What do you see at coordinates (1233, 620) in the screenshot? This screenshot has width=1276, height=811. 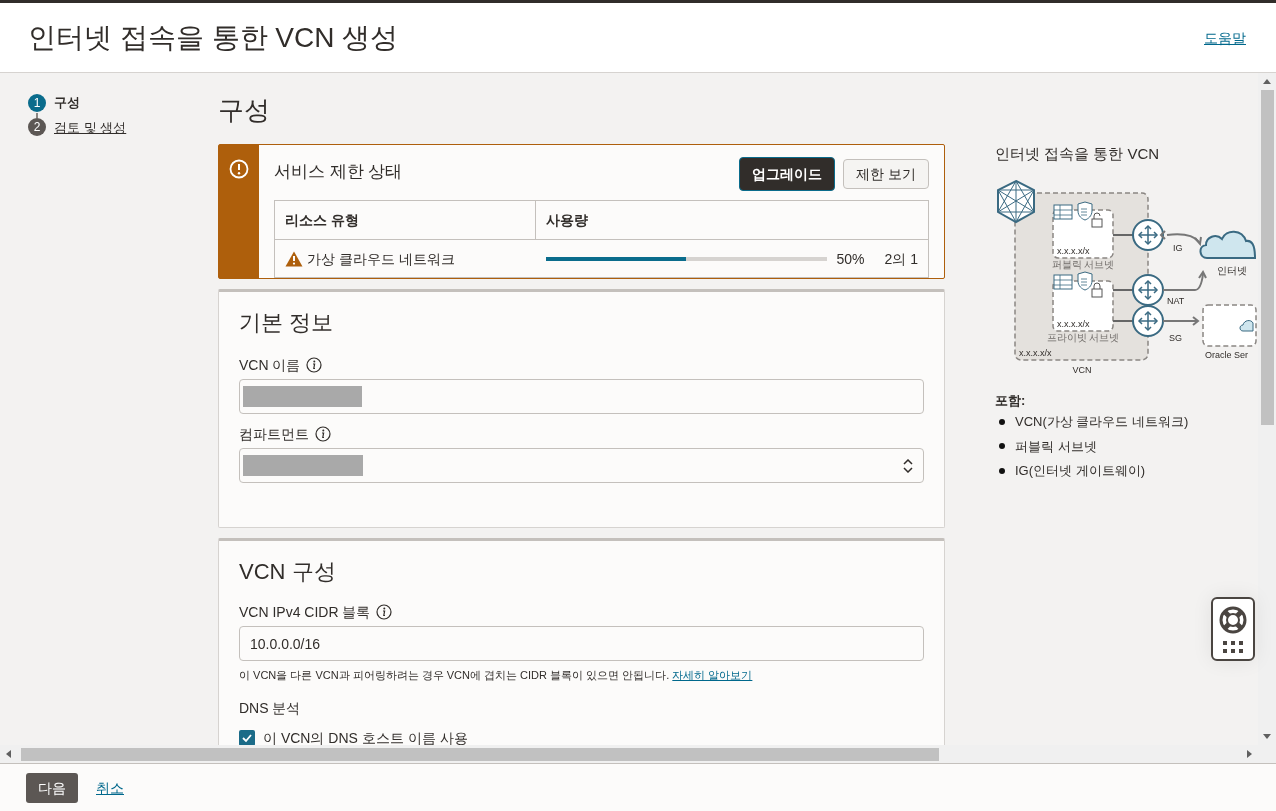 I see `lifebuoy-icon` at bounding box center [1233, 620].